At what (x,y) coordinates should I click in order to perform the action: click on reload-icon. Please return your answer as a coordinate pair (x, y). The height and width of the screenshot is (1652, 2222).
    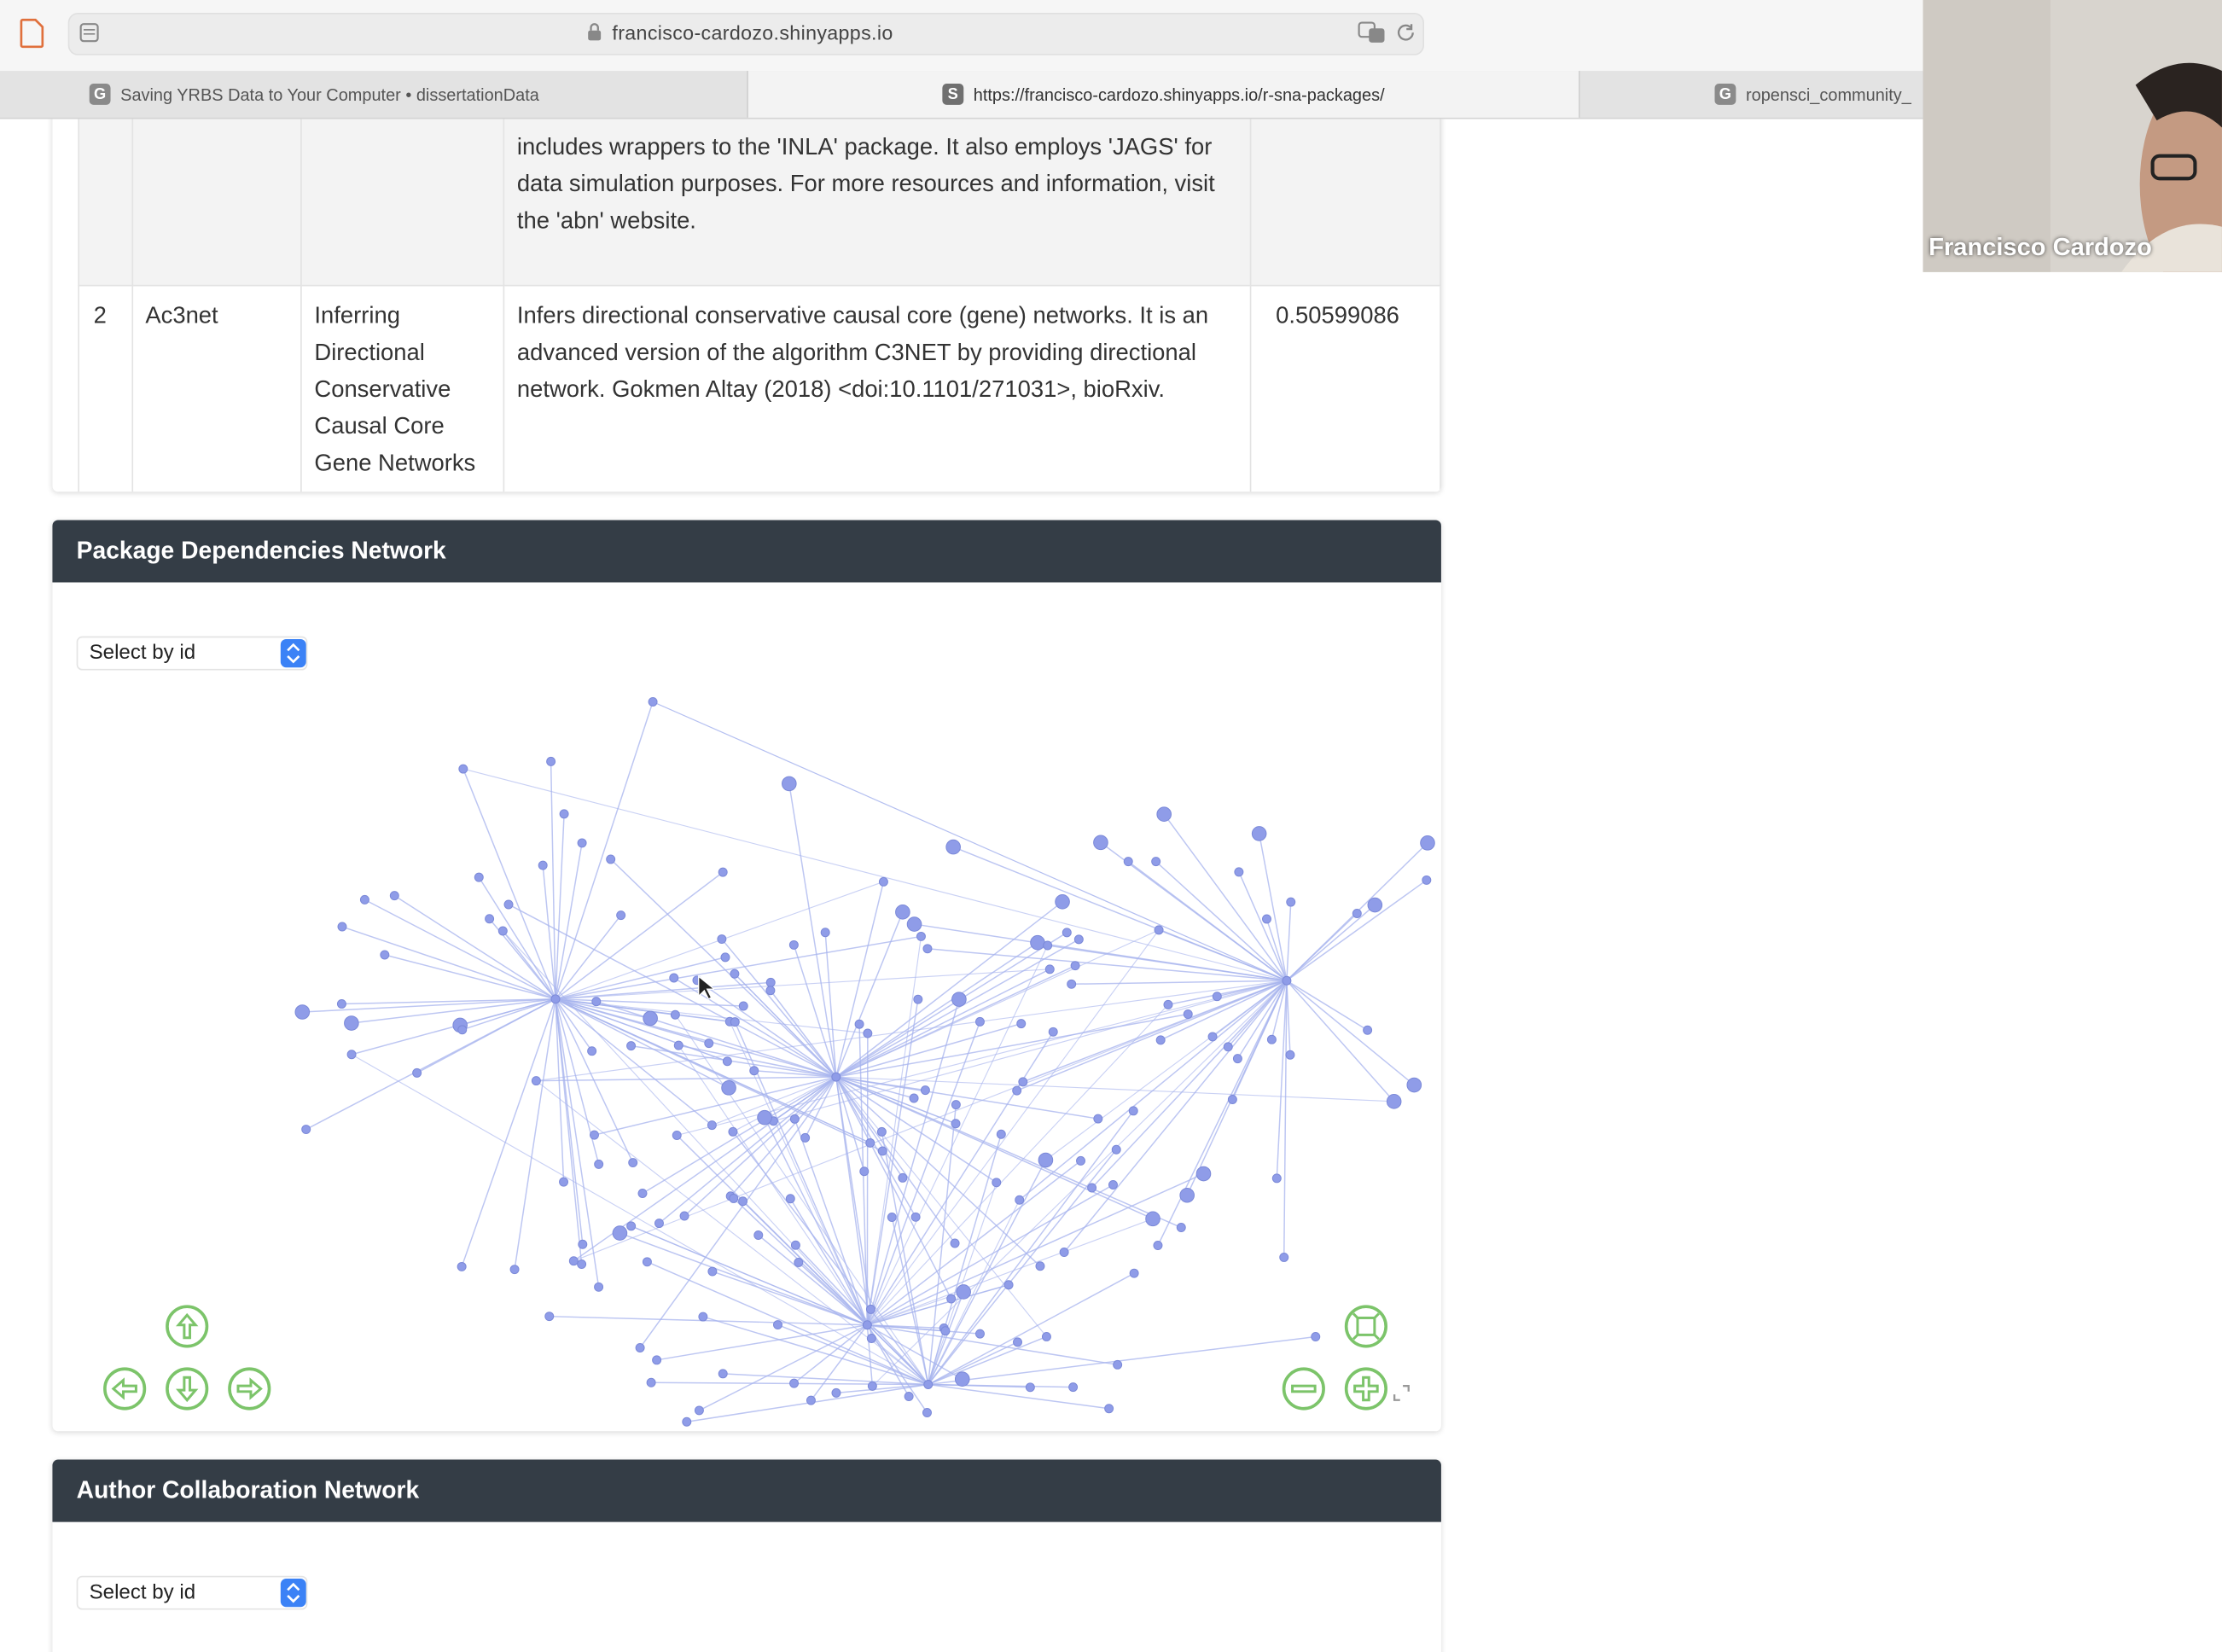
    Looking at the image, I should click on (1406, 33).